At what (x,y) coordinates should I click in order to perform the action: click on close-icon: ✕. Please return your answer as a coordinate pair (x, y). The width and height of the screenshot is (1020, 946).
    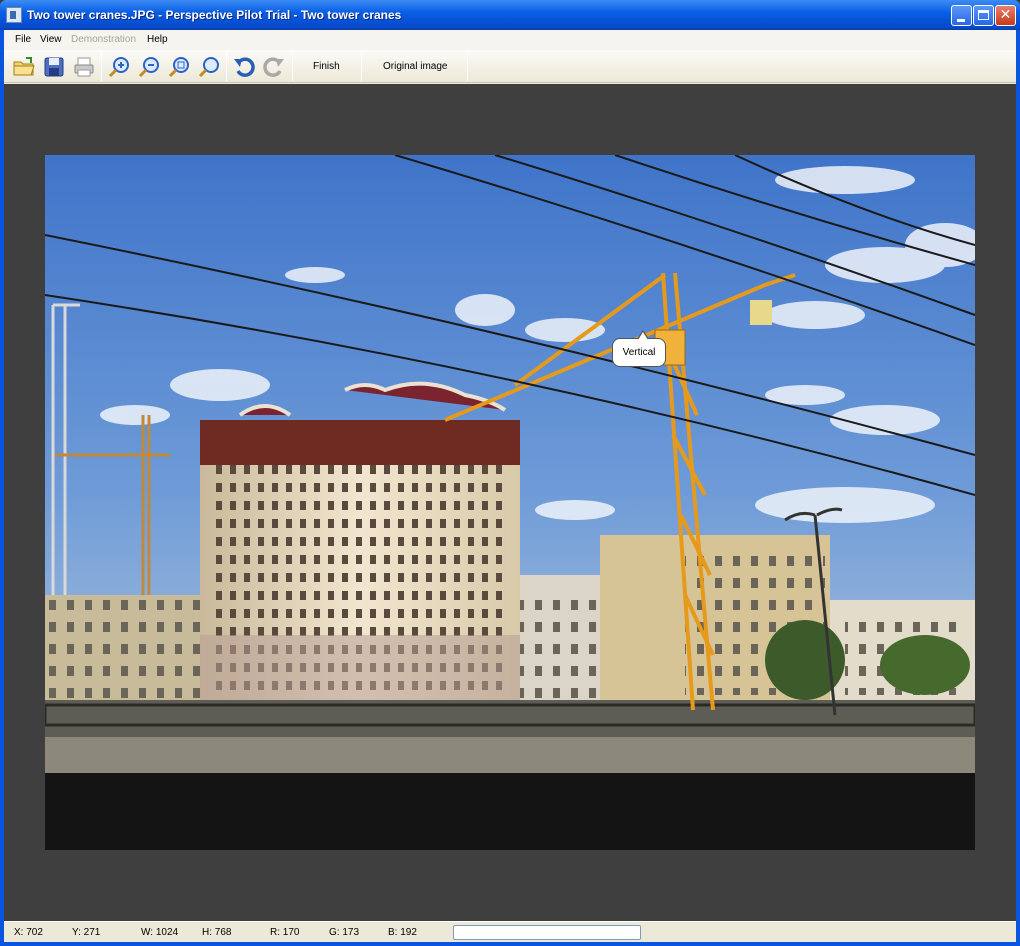
    Looking at the image, I should click on (1005, 15).